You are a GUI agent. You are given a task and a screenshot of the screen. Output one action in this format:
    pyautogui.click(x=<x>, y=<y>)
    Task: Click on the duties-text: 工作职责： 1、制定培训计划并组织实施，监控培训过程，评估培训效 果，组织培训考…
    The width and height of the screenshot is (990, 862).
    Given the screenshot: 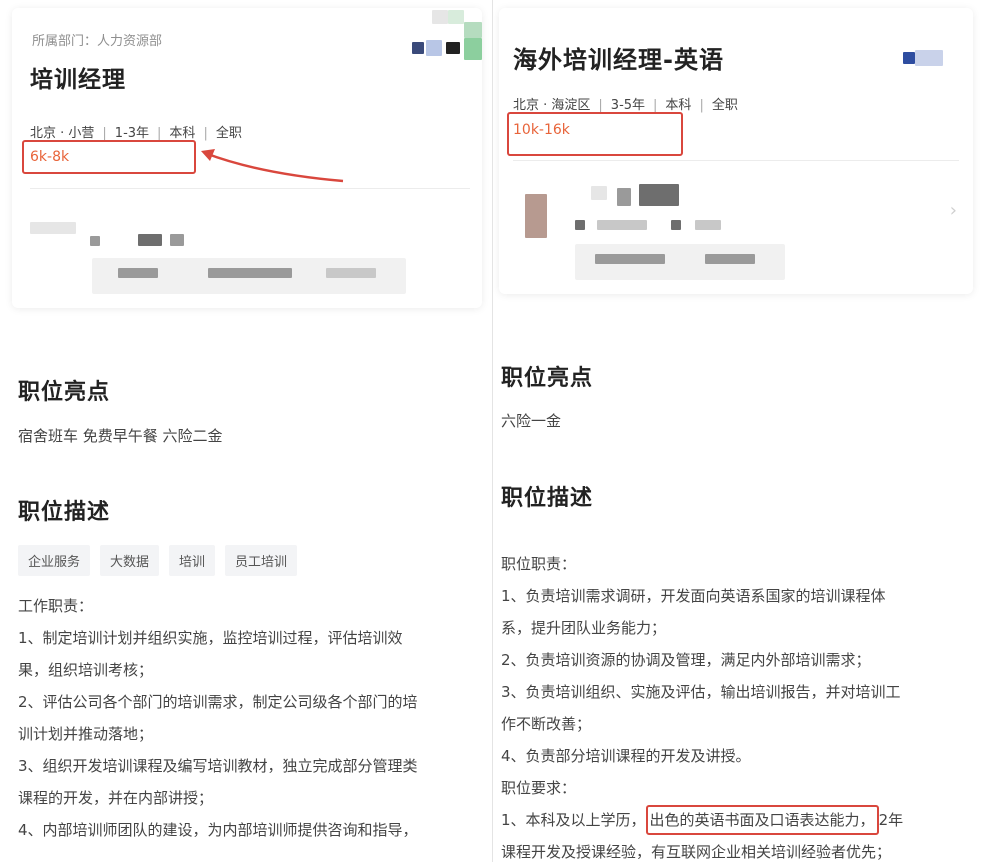 What is the action you would take?
    pyautogui.click(x=218, y=718)
    